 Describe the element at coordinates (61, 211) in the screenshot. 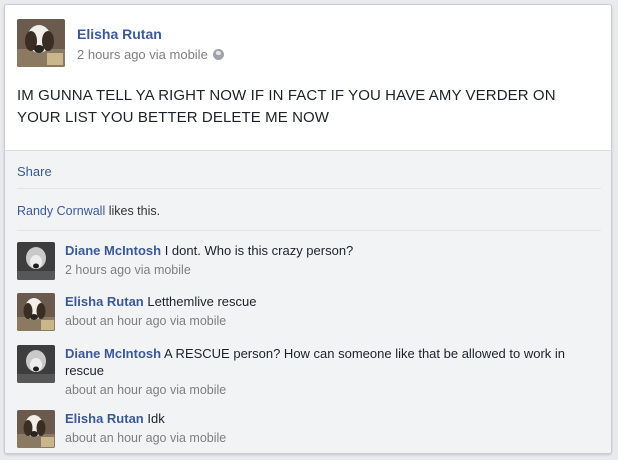

I see `liker-name-link: Randy Cornwall` at that location.